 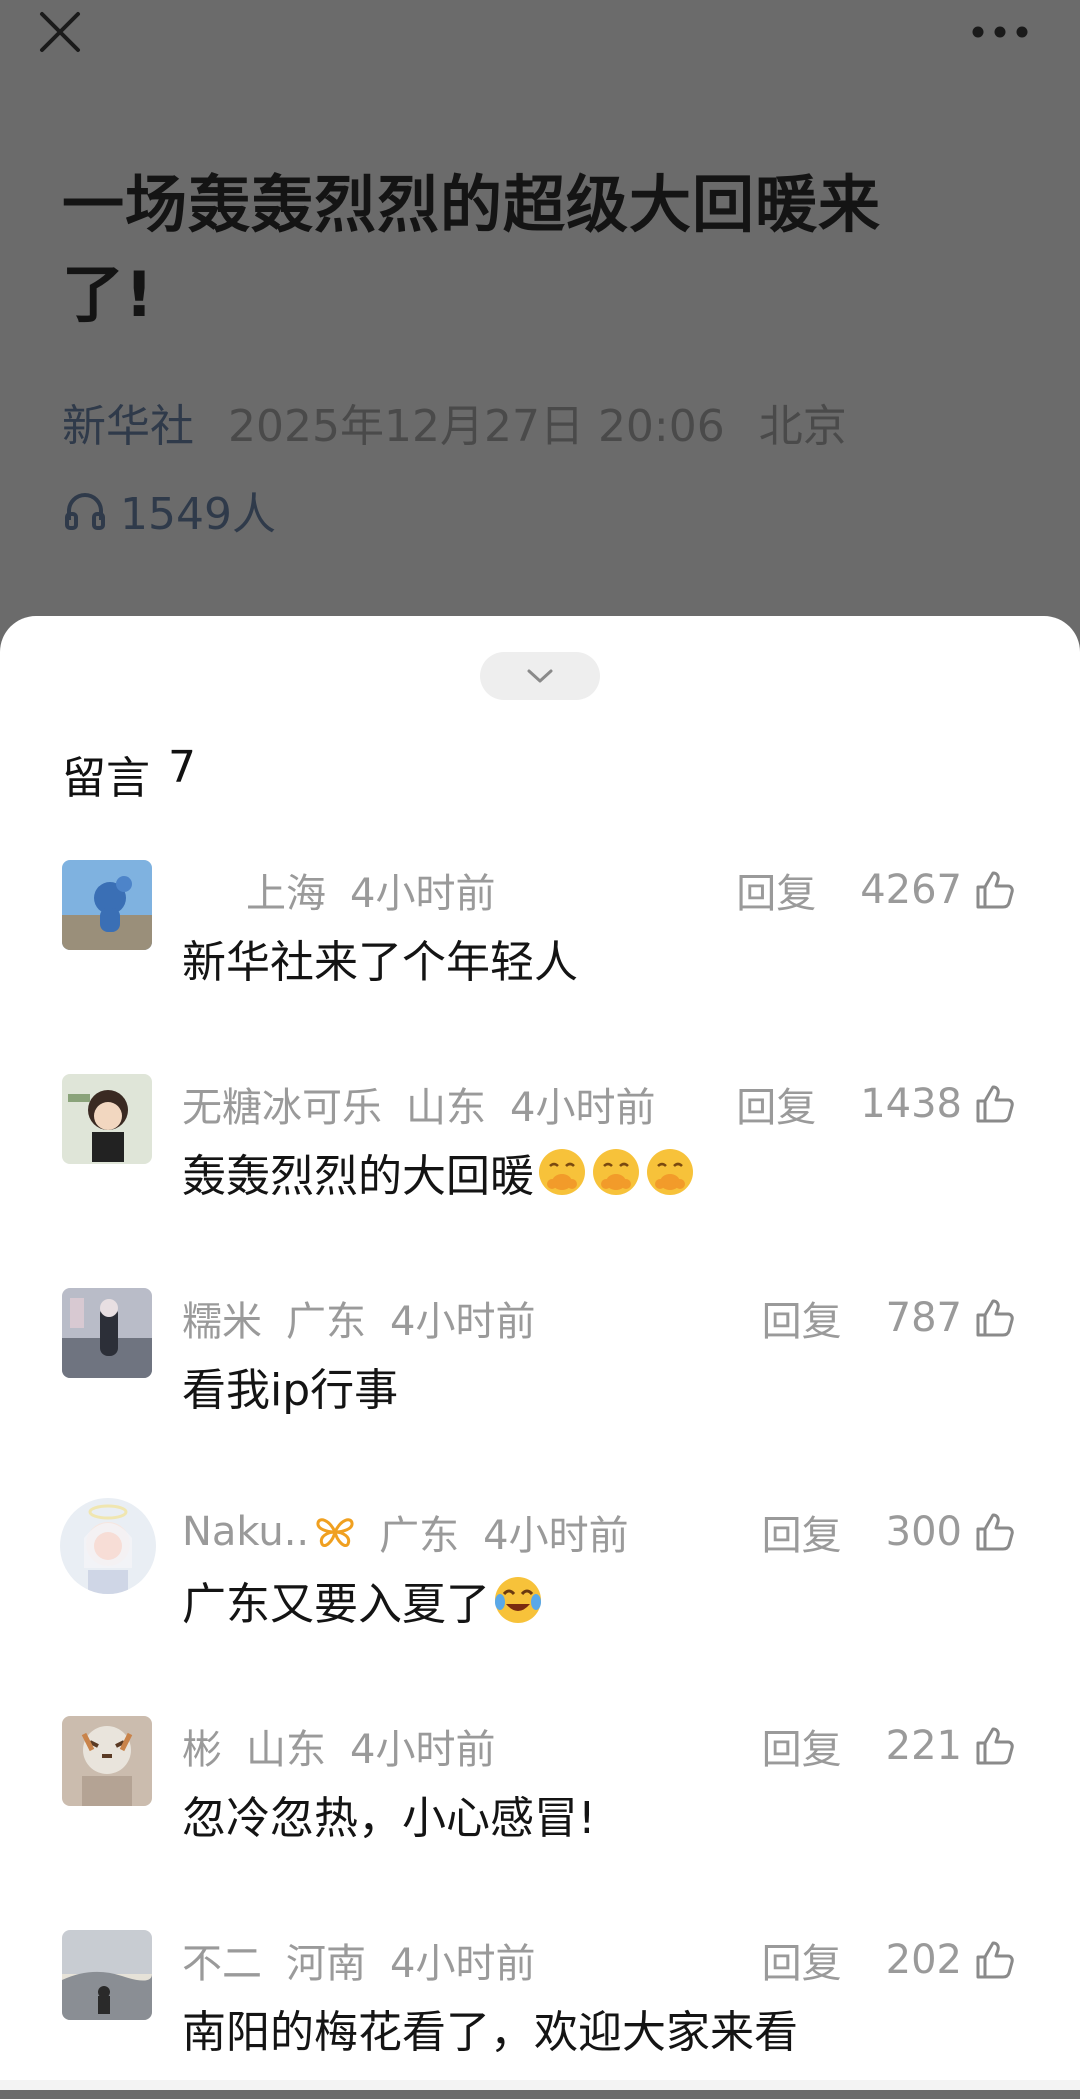 I want to click on close-button, so click(x=60, y=32).